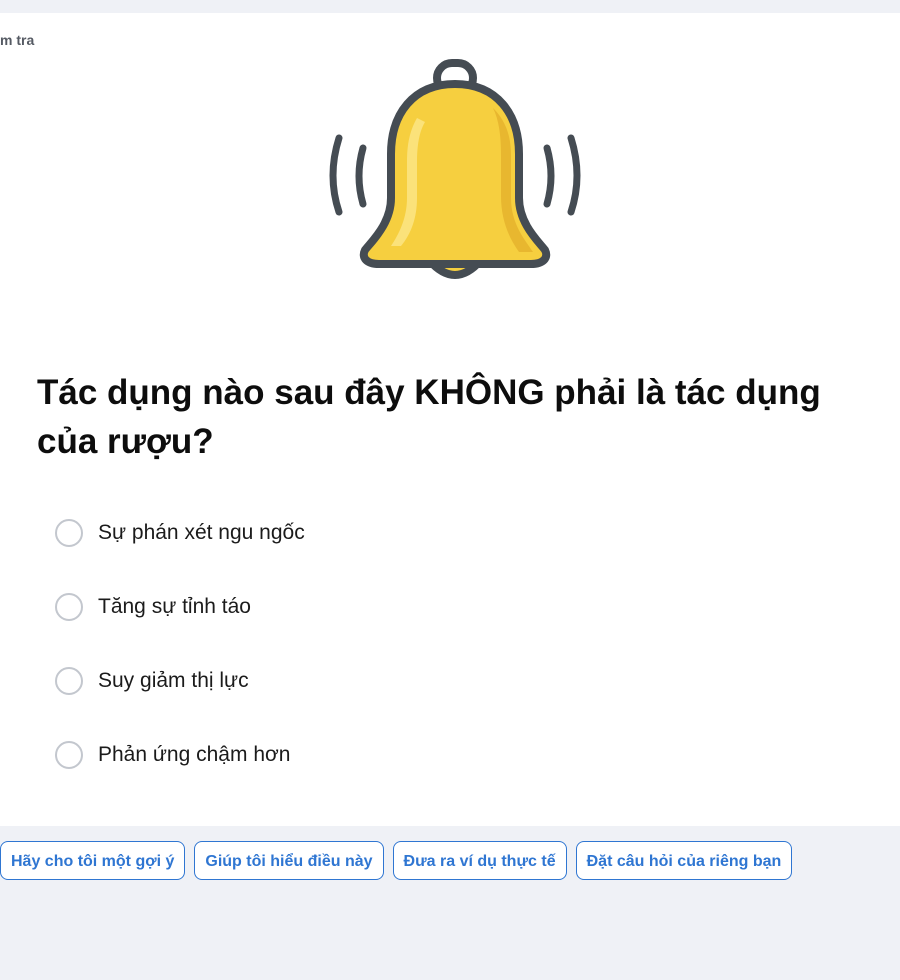 This screenshot has width=900, height=980. I want to click on answer-option-label: Phản ứng chậm hơn, so click(194, 754).